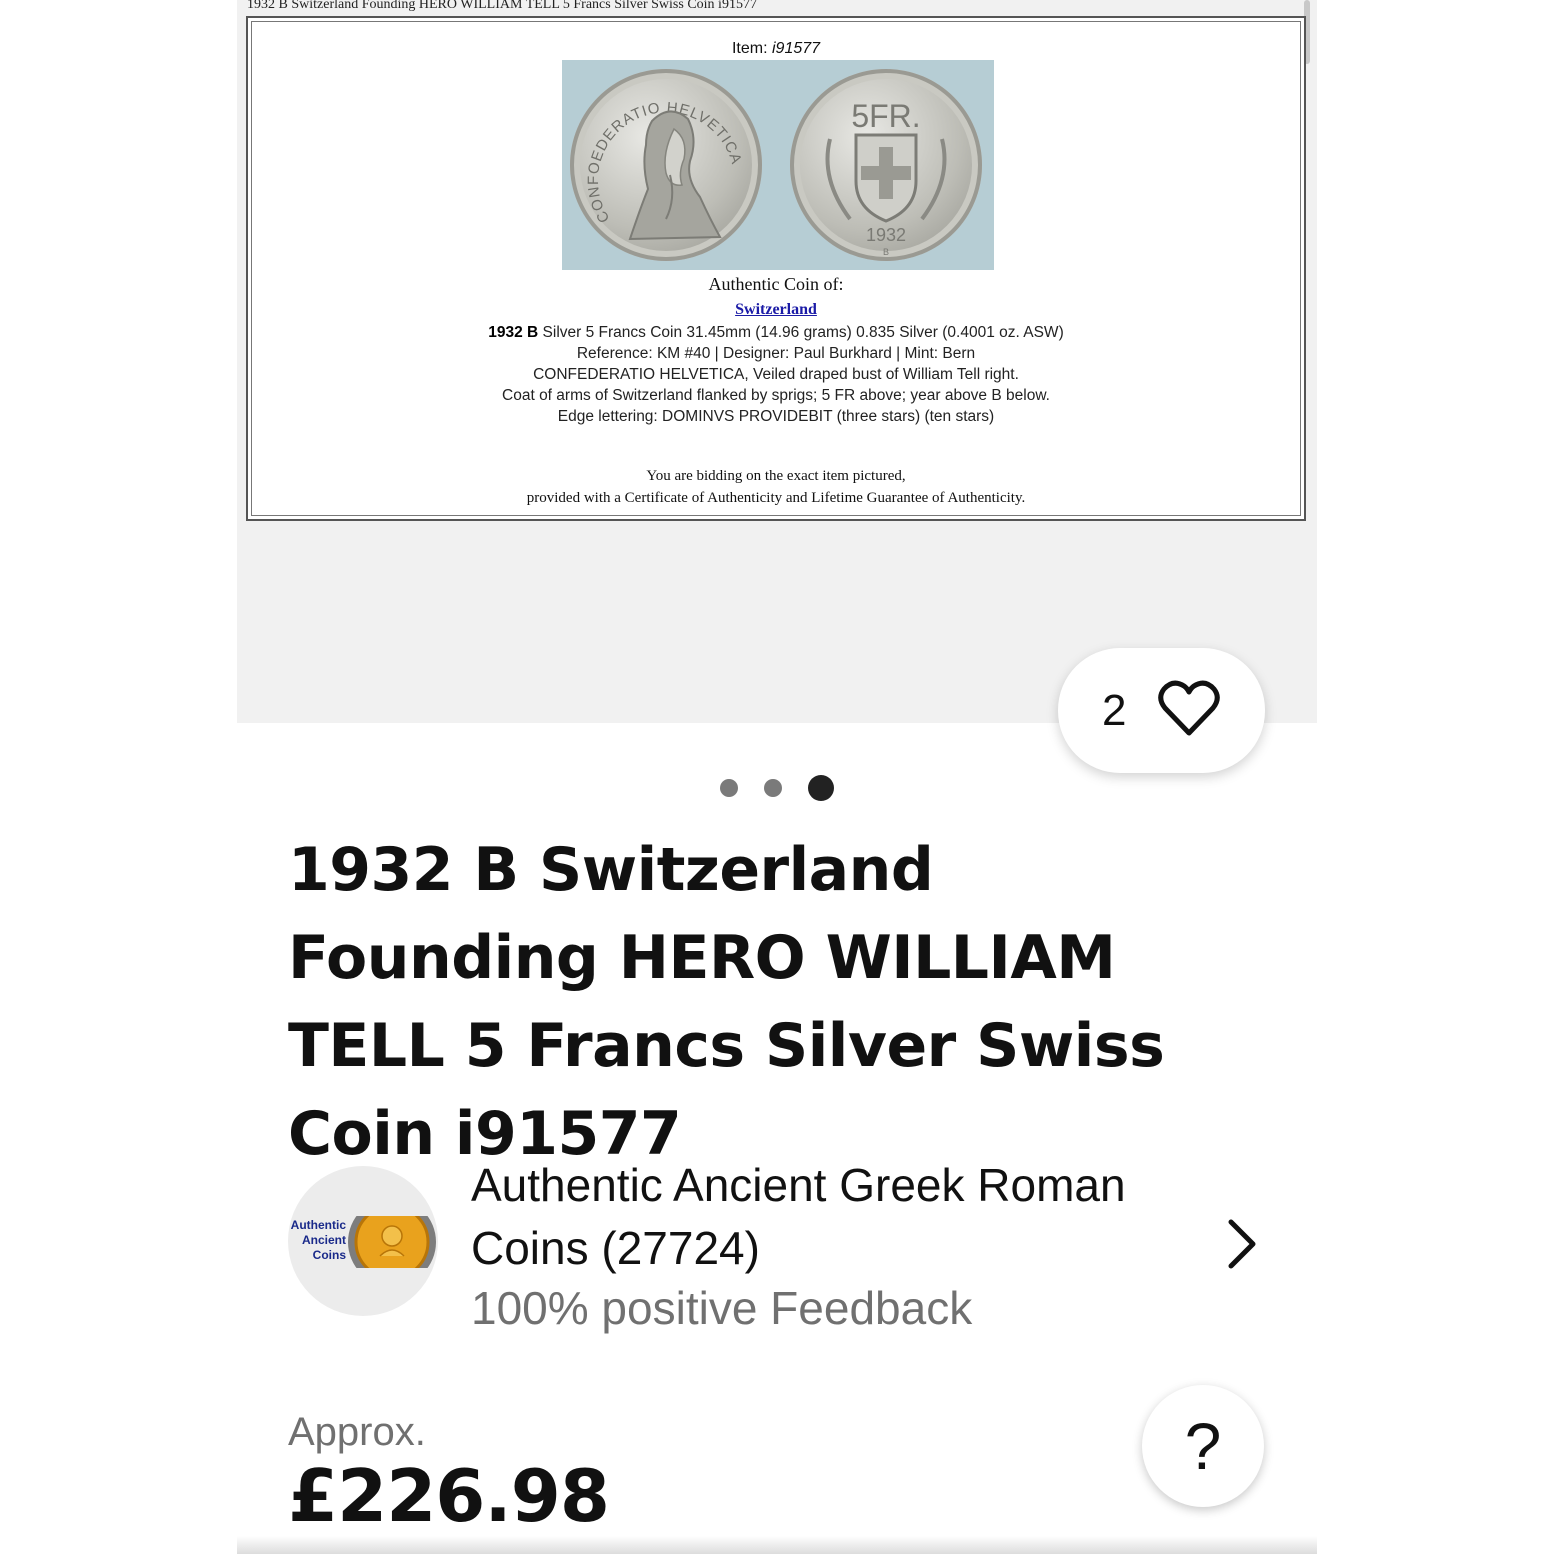  I want to click on avatar-text-line-2: Ancient, so click(323, 1240).